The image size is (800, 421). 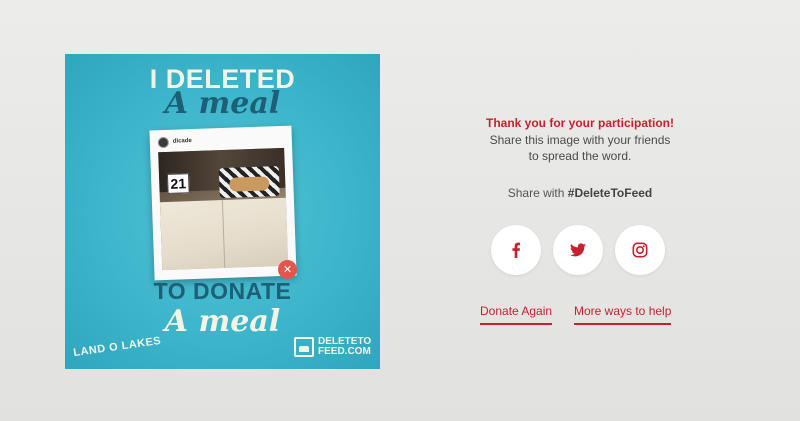 I want to click on more-ways-to-help-link: More ways to help, so click(x=623, y=314).